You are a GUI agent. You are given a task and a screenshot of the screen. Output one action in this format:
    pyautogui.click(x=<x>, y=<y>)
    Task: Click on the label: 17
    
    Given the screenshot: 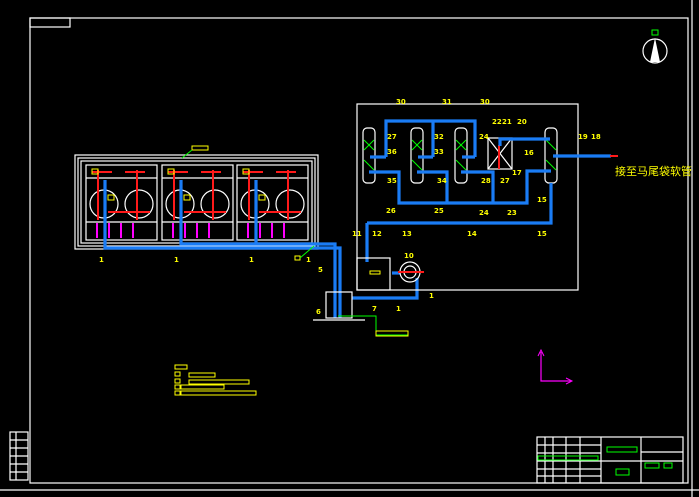 What is the action you would take?
    pyautogui.click(x=517, y=173)
    